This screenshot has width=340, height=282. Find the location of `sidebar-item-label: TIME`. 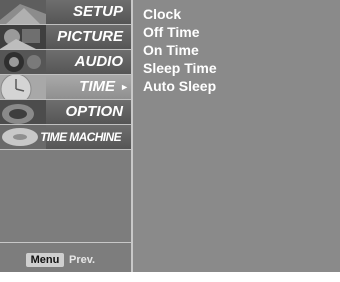

sidebar-item-label: TIME is located at coordinates (97, 86).